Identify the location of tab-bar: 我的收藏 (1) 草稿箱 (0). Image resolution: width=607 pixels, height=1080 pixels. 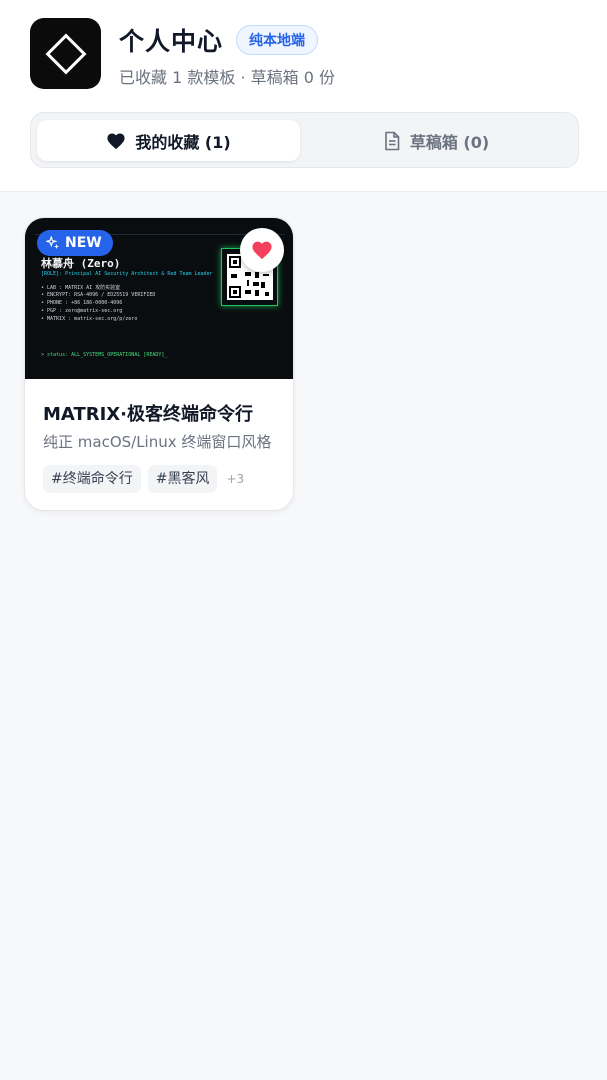
(304, 140).